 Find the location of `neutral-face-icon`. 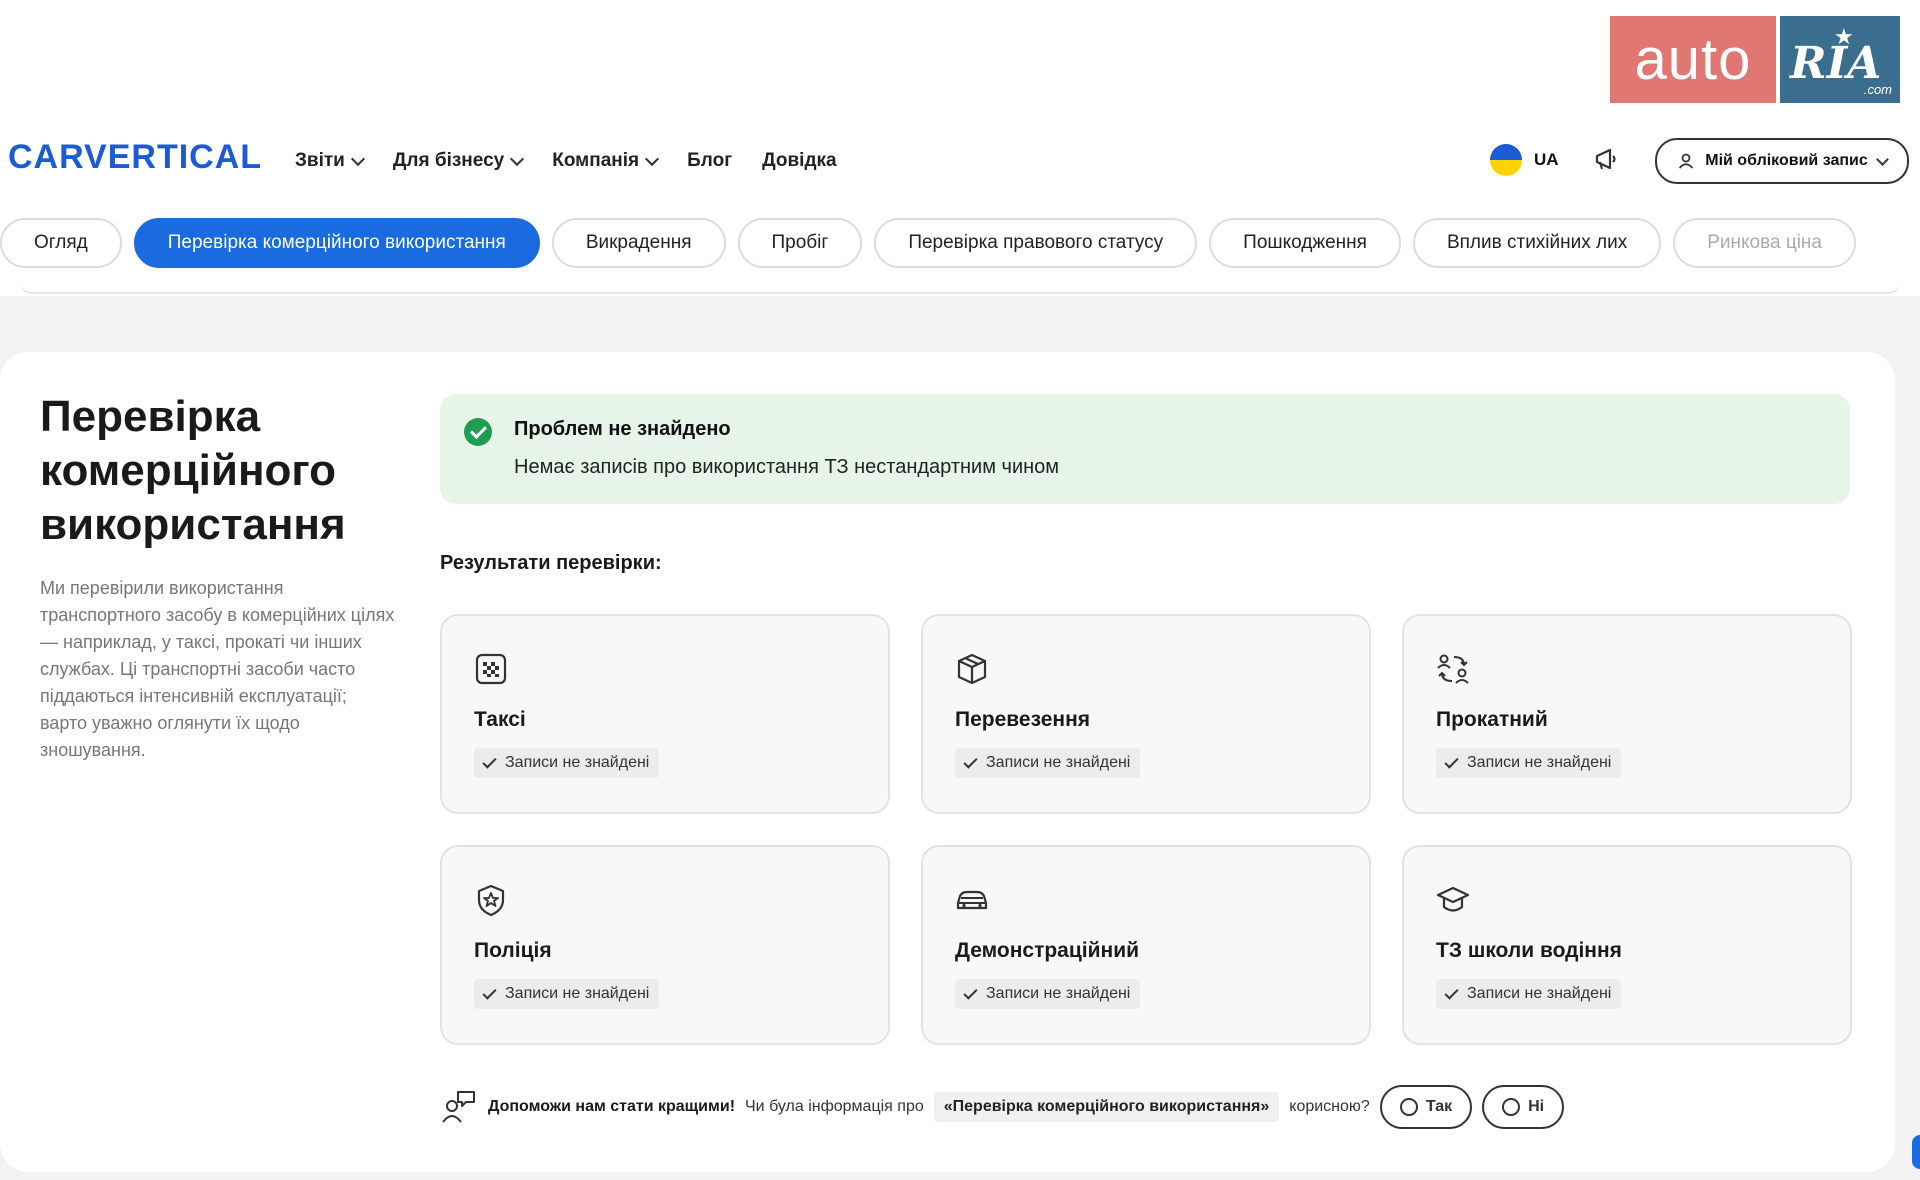

neutral-face-icon is located at coordinates (1511, 1107).